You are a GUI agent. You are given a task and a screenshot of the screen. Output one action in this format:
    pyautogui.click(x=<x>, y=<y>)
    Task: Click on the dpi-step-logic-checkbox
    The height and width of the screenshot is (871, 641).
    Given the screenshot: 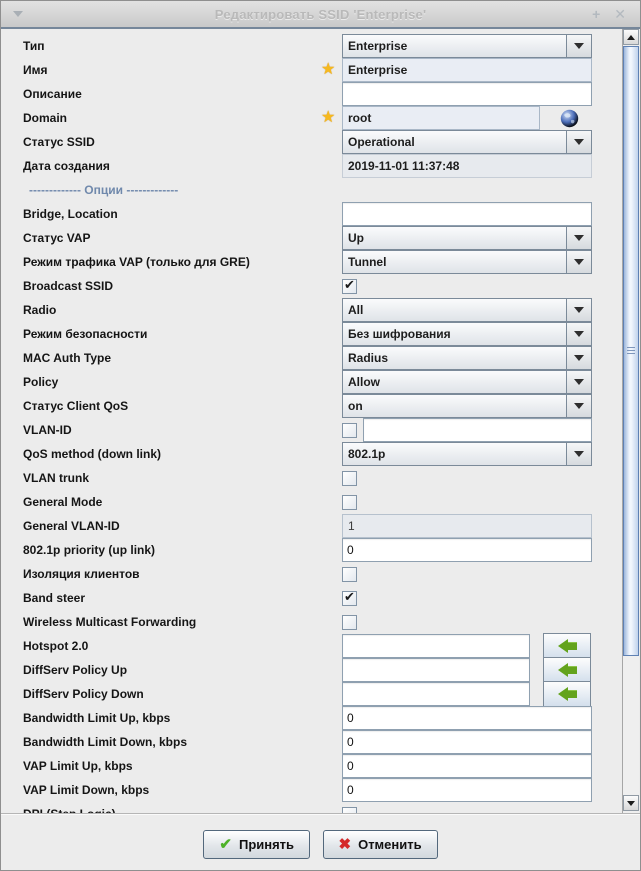 What is the action you would take?
    pyautogui.click(x=349, y=809)
    